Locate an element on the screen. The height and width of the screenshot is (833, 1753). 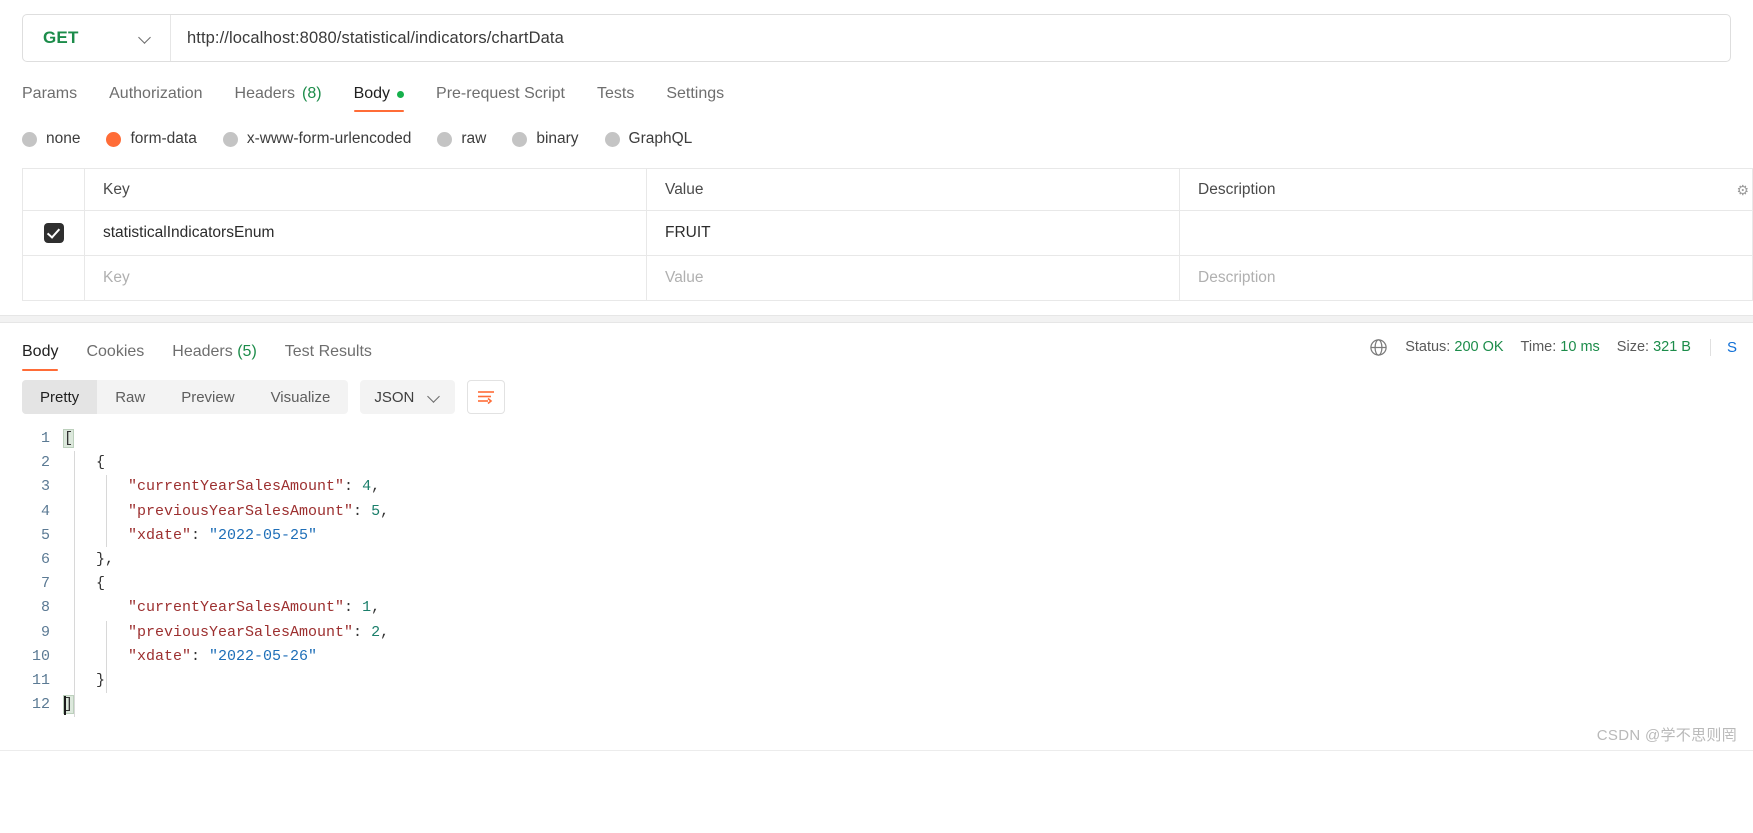
tab-body: Body is located at coordinates (379, 98).